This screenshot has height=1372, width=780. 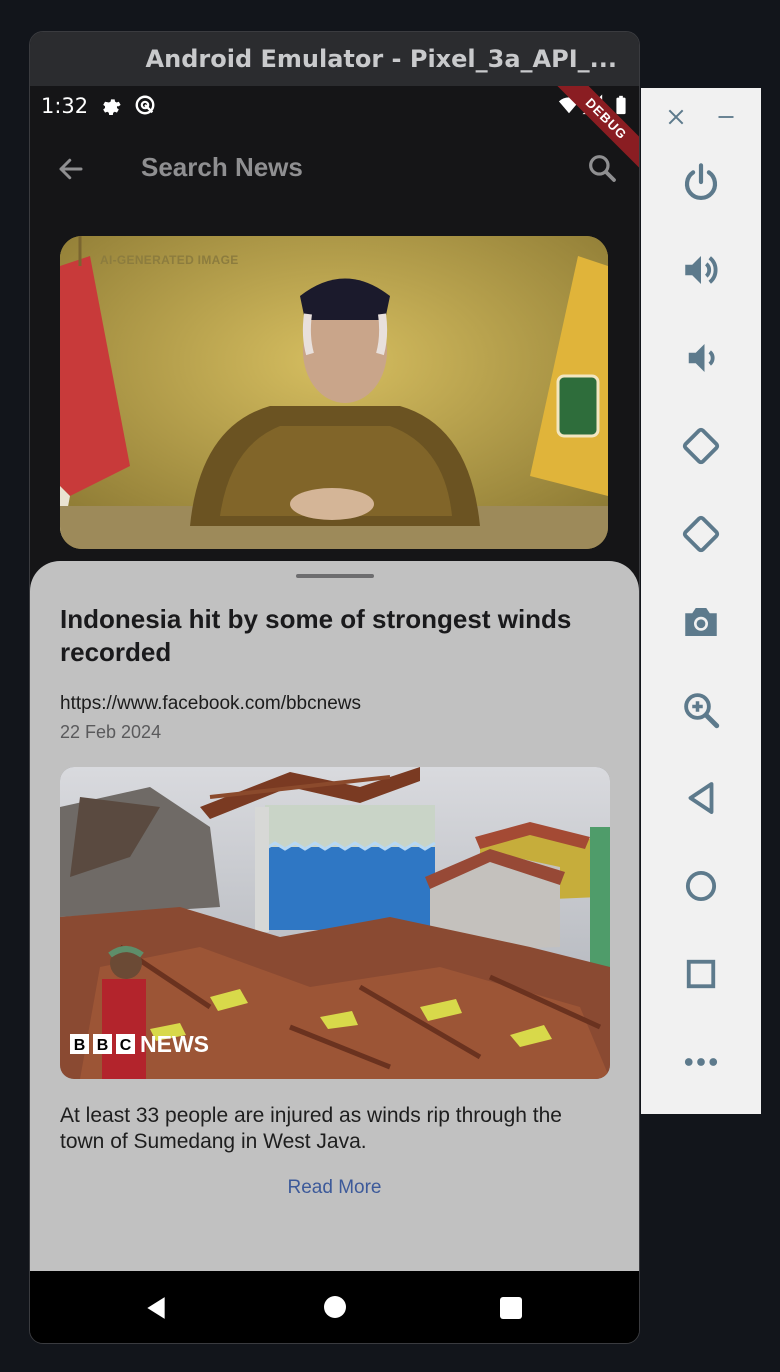 What do you see at coordinates (80, 1045) in the screenshot?
I see `bbc-letter-1: B` at bounding box center [80, 1045].